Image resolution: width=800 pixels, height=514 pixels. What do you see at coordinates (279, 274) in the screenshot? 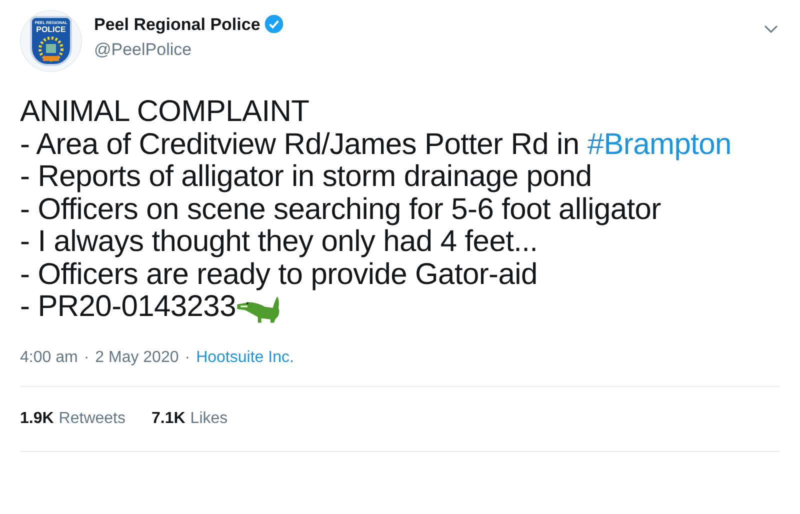
I see `tweet-text-line: - Officers are ready to provide Gator-aid` at bounding box center [279, 274].